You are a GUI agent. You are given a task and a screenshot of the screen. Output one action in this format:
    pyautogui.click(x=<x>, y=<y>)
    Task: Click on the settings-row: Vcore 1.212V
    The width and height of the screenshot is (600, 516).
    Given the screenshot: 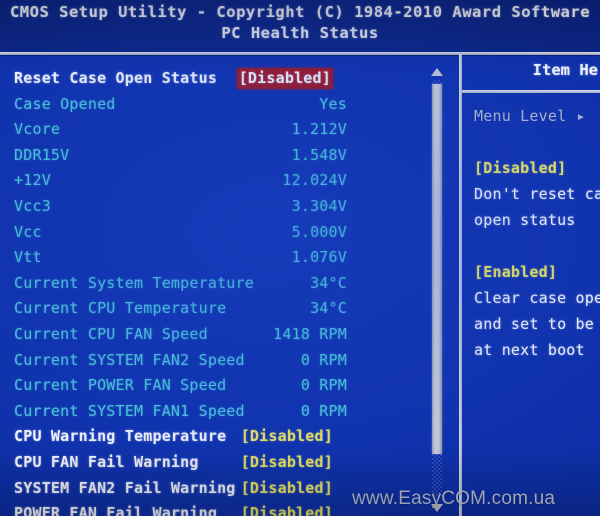 What is the action you would take?
    pyautogui.click(x=207, y=132)
    